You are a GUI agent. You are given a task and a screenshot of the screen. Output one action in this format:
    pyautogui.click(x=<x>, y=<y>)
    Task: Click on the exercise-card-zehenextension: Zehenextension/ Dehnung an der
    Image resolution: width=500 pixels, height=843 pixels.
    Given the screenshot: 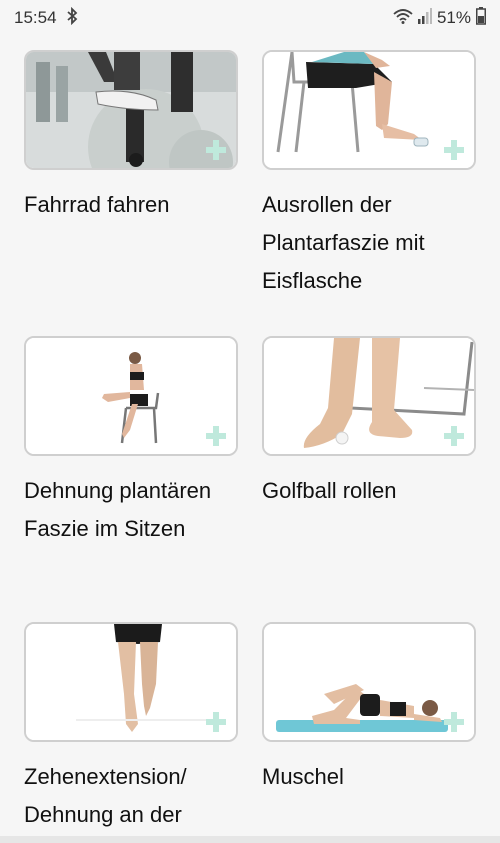 What is the action you would take?
    pyautogui.click(x=131, y=728)
    